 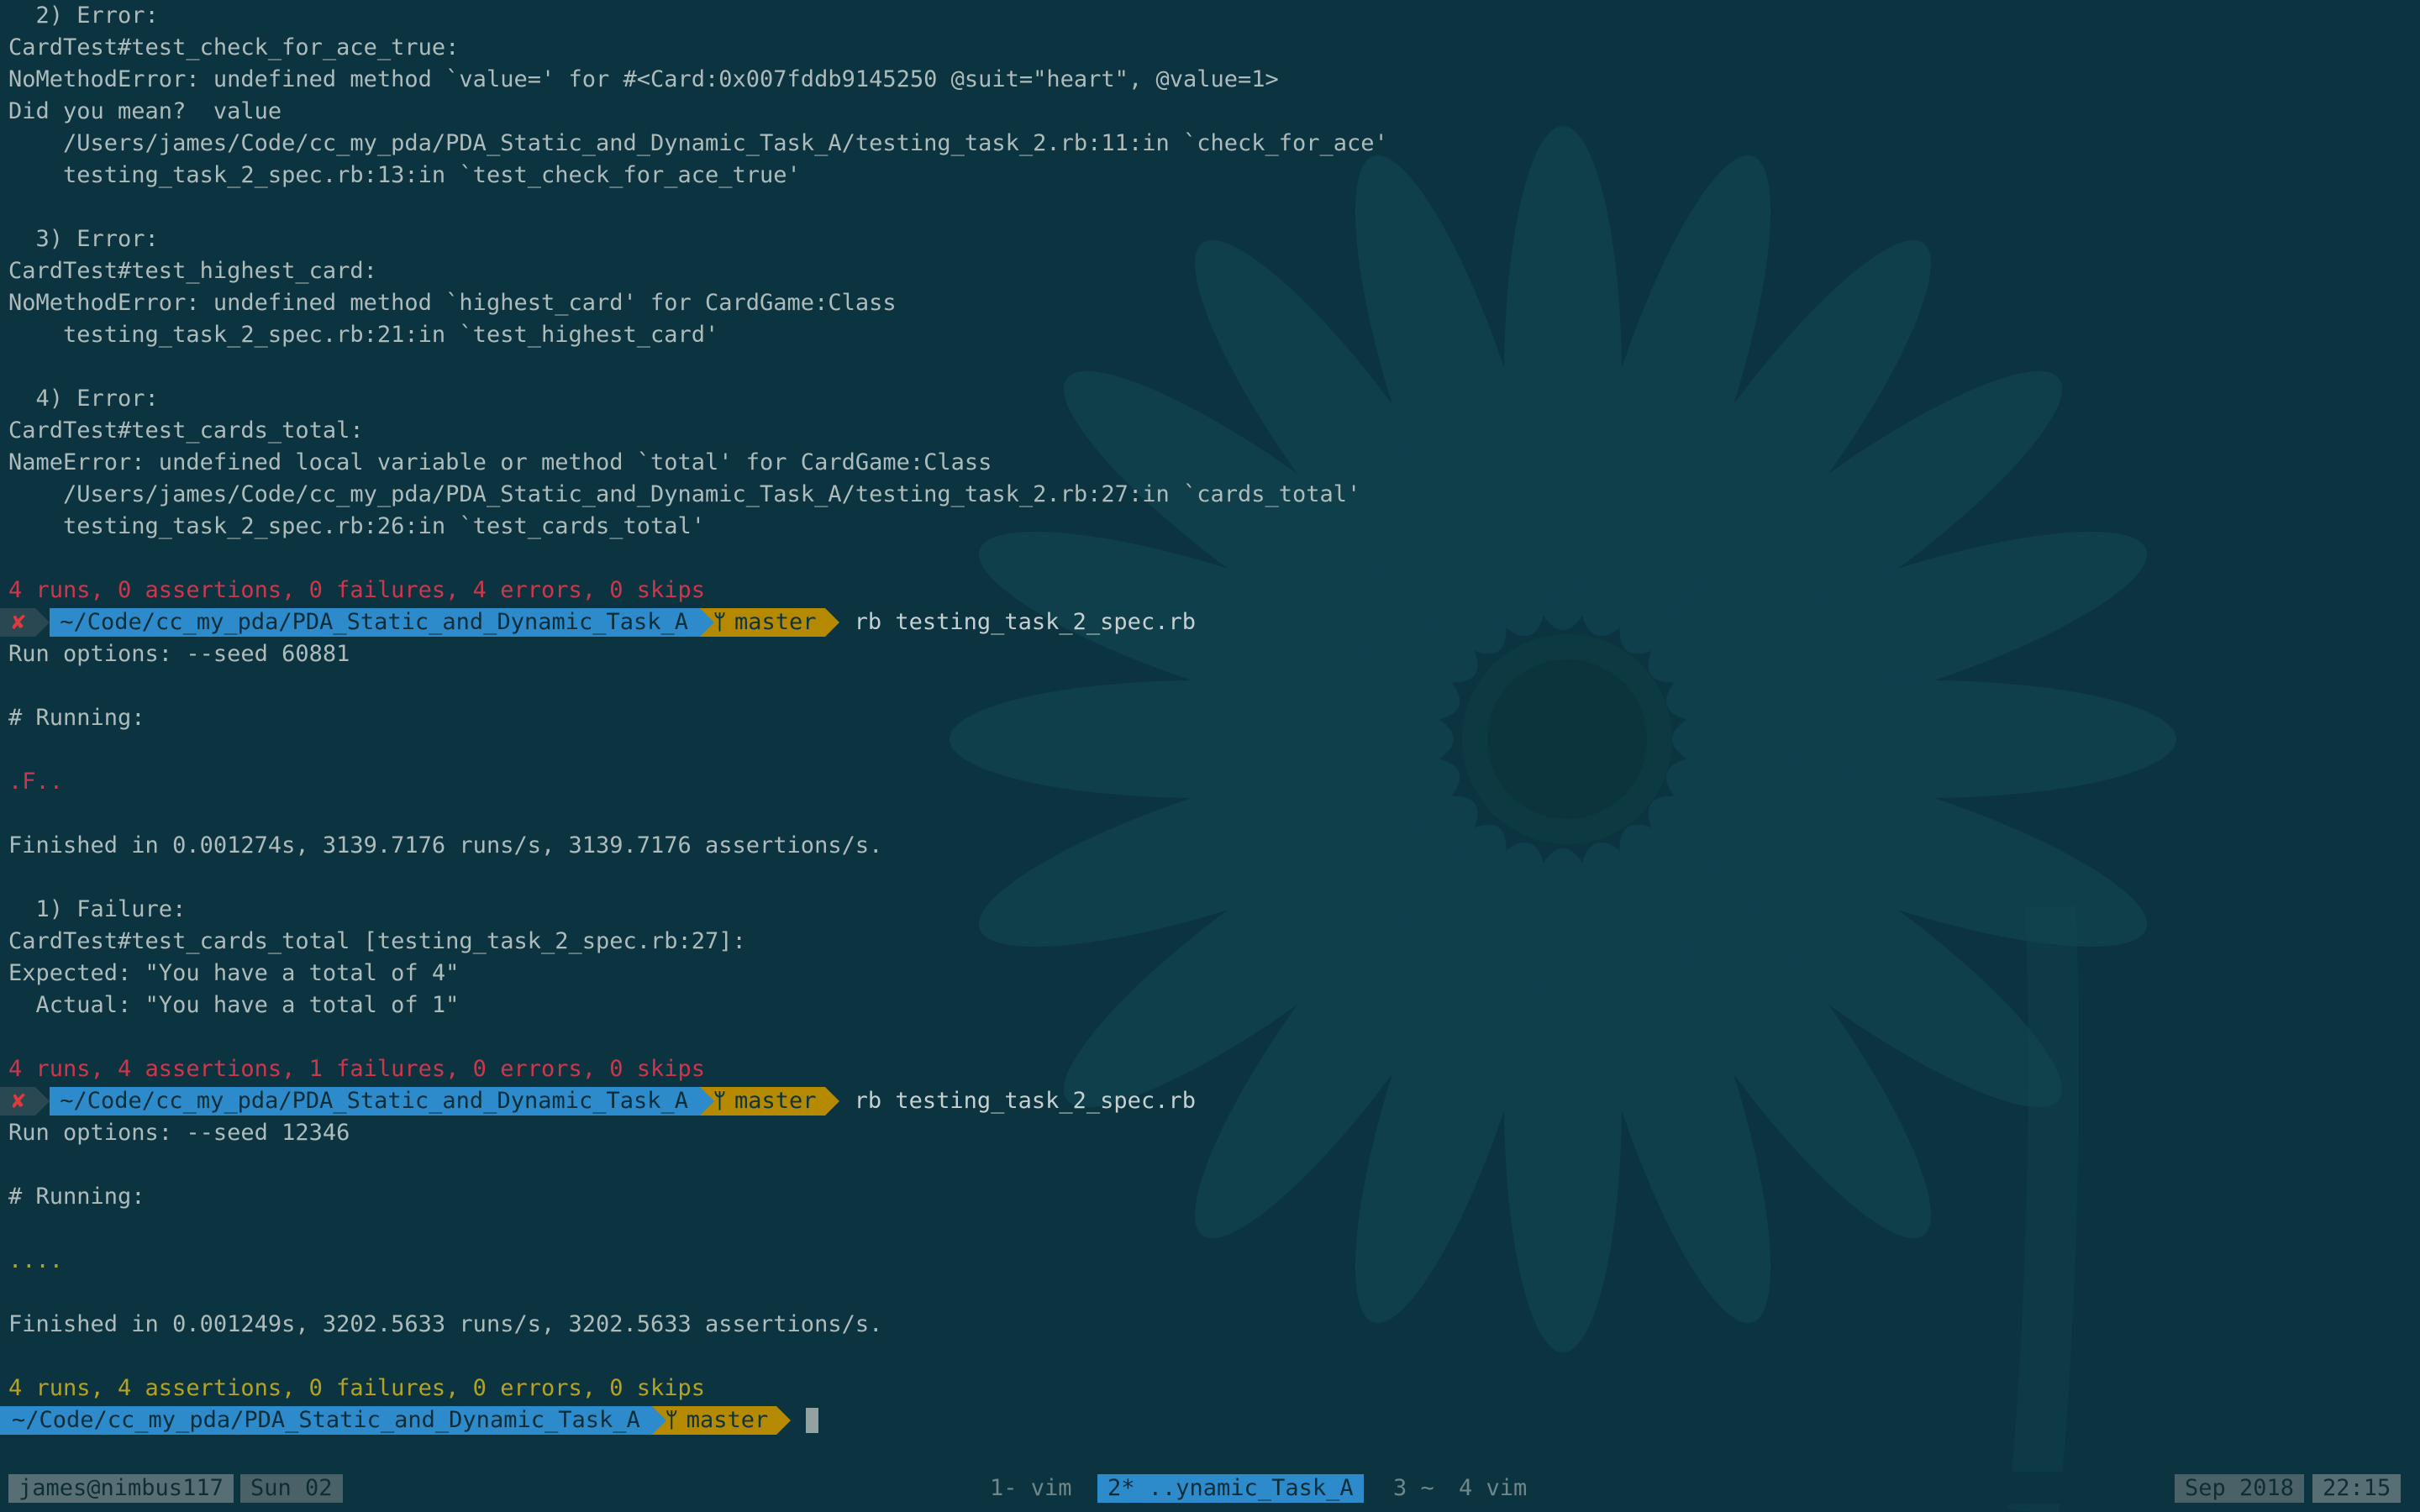 What do you see at coordinates (2240, 1488) in the screenshot?
I see `status-month-year: Sep 2018` at bounding box center [2240, 1488].